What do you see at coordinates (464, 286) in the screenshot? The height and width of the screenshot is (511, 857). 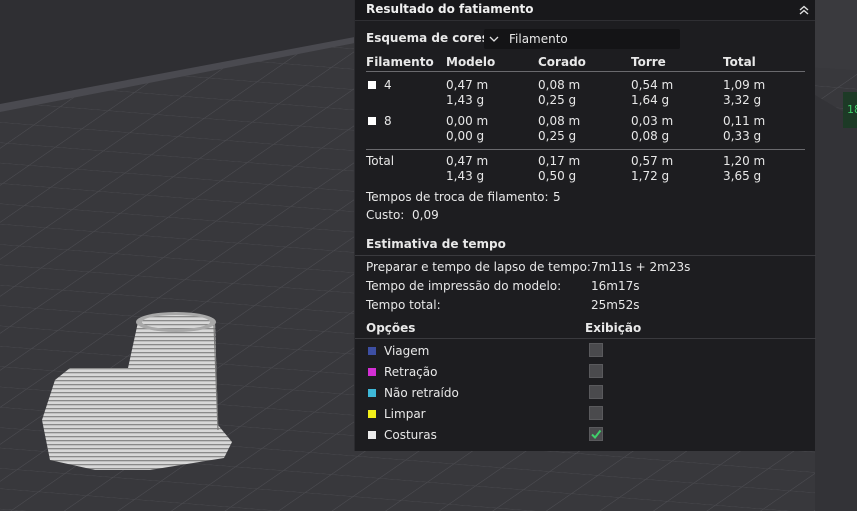 I see `time-label: Tempo de impressão do modelo:` at bounding box center [464, 286].